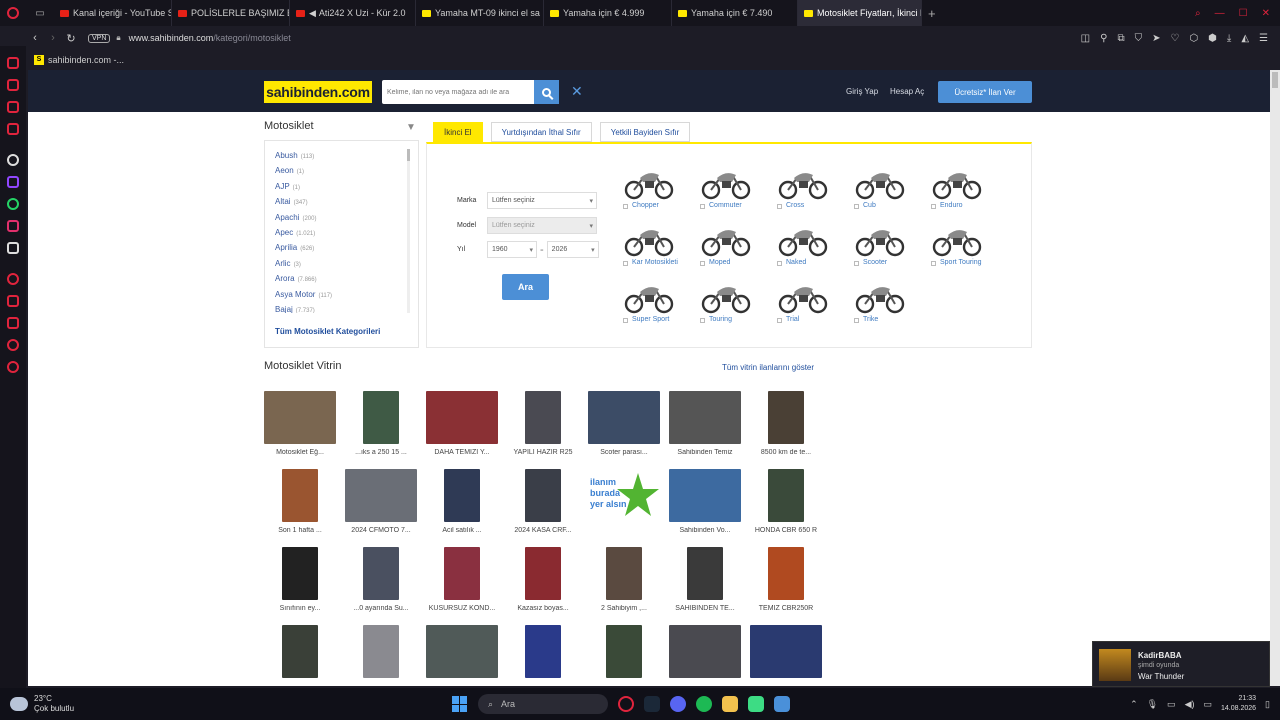 This screenshot has width=1280, height=720. Describe the element at coordinates (335, 219) in the screenshot. I see `brand-item: Apachi (200)` at that location.